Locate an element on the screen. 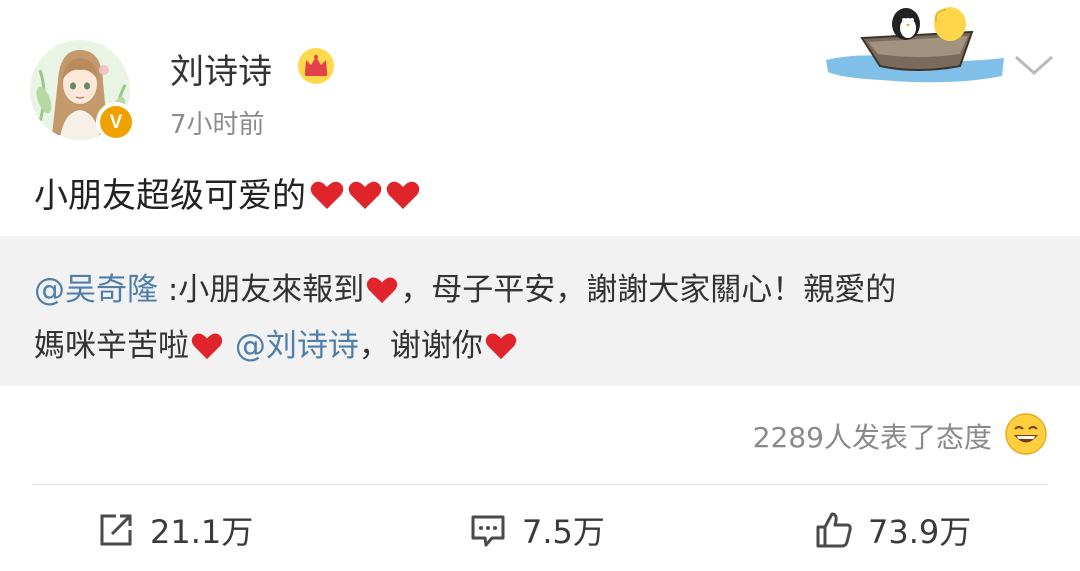 The width and height of the screenshot is (1080, 571). reactions-summary: 2289人发表了态度 is located at coordinates (872, 436).